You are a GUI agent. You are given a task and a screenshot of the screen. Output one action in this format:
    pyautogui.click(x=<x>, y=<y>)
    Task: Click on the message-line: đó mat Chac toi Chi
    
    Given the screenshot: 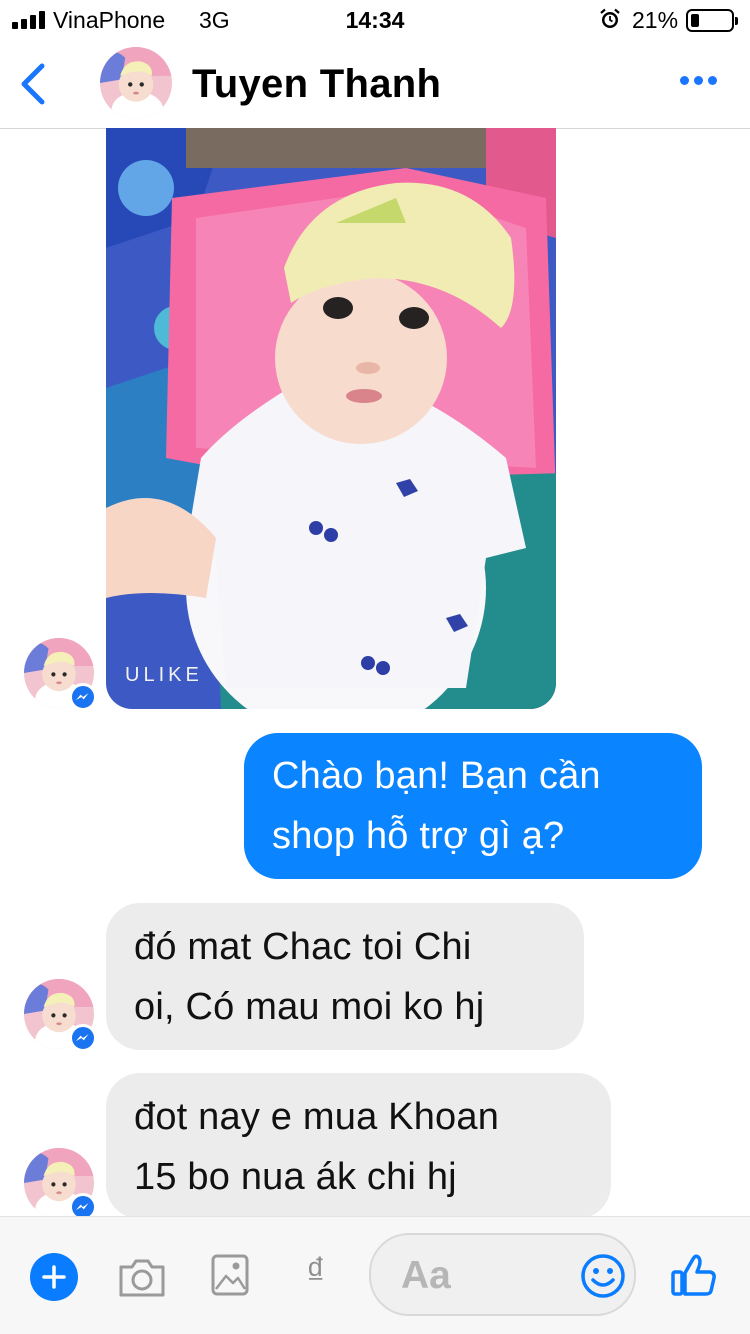 What is the action you would take?
    pyautogui.click(x=303, y=947)
    